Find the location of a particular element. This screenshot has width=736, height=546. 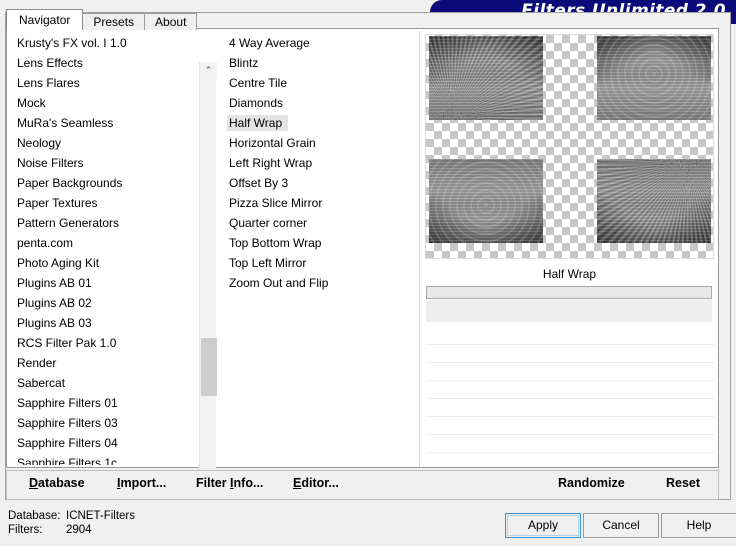

category-list-item: Pattern Generators is located at coordinates (104, 223).